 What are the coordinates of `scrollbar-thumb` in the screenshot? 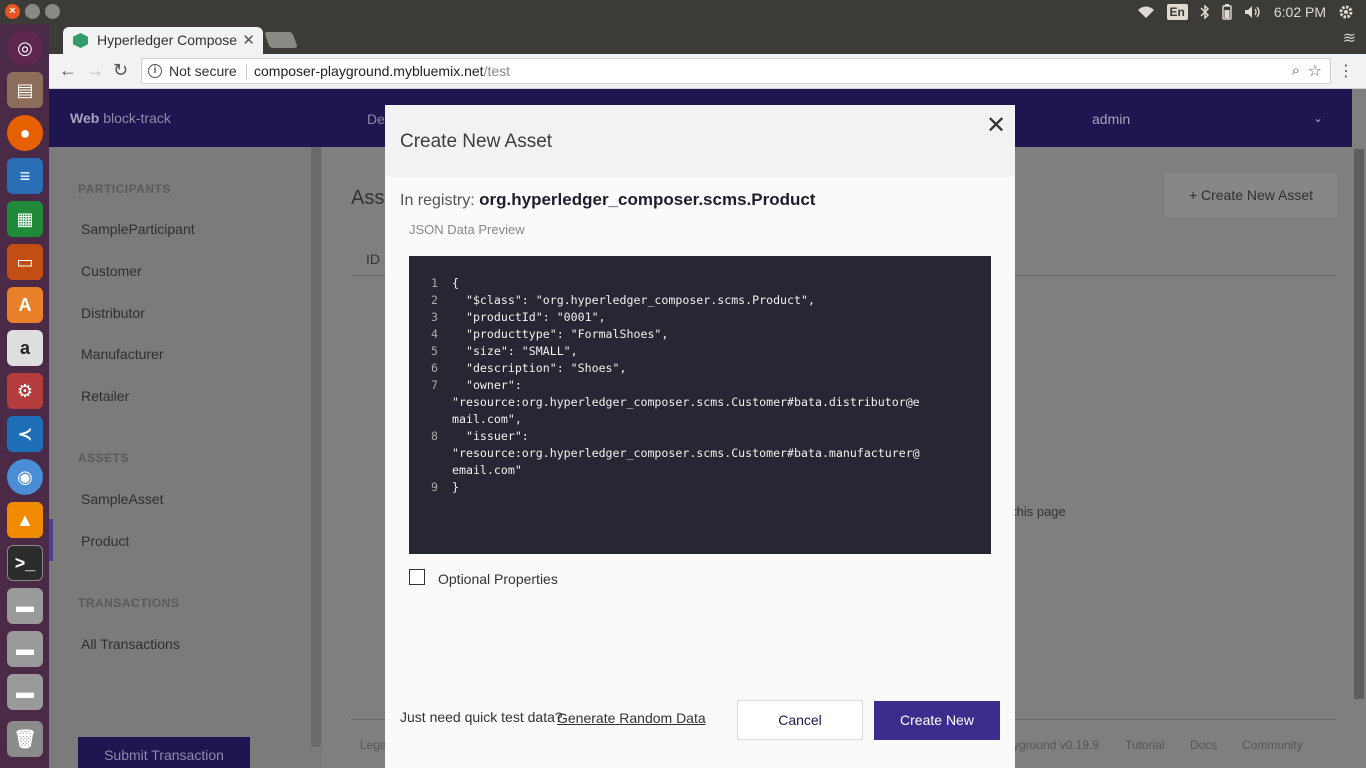 It's located at (1359, 424).